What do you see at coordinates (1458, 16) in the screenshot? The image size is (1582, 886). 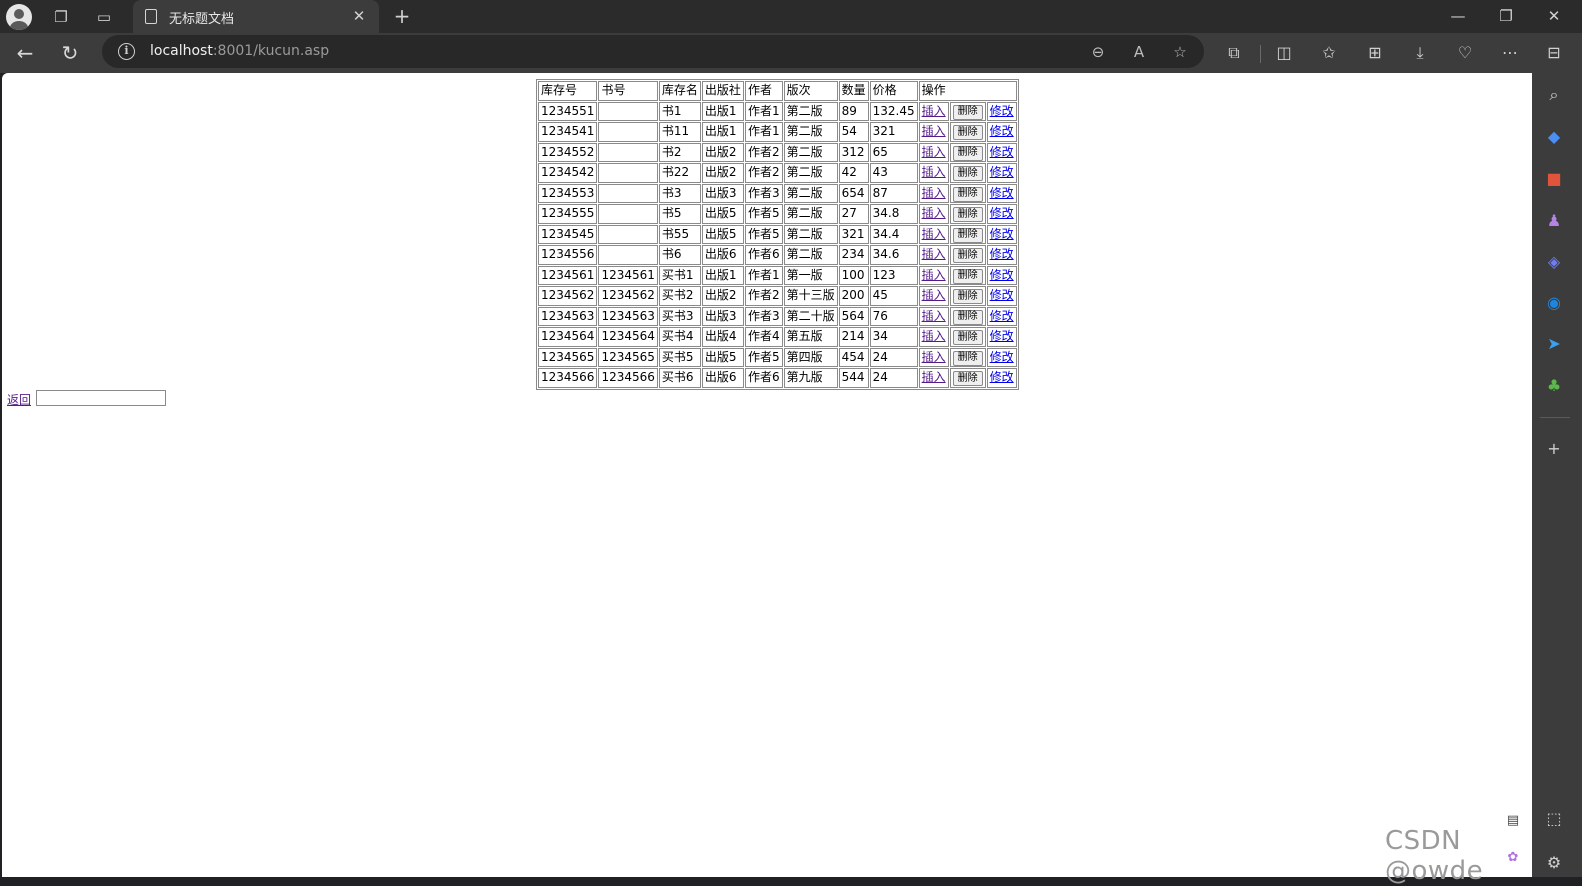 I see `minimize-button: —` at bounding box center [1458, 16].